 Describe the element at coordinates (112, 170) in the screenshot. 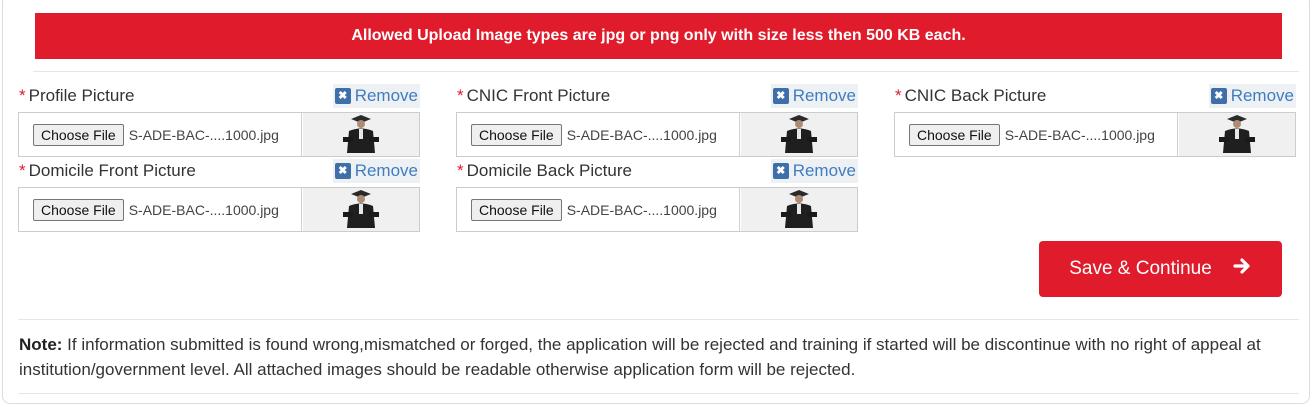

I see `label-text: Domicile Front Picture` at that location.